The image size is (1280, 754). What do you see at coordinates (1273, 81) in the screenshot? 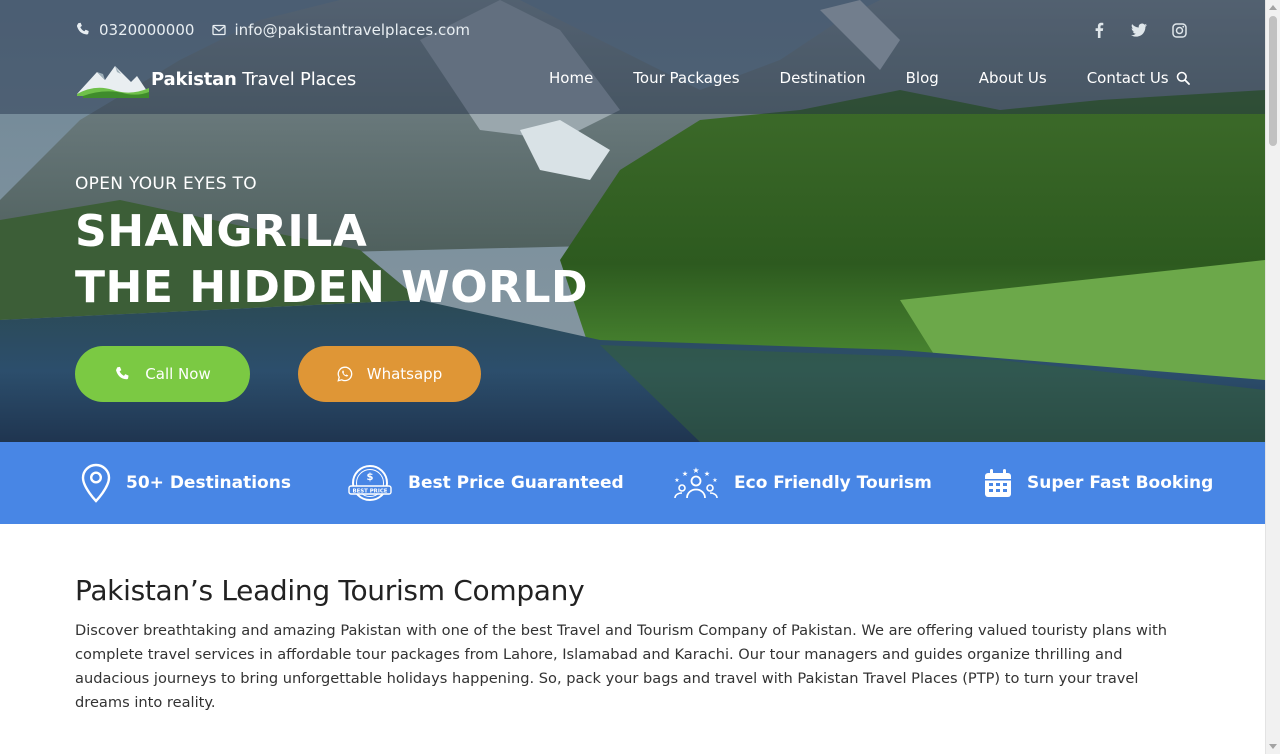
I see `scrollbar-thumb` at bounding box center [1273, 81].